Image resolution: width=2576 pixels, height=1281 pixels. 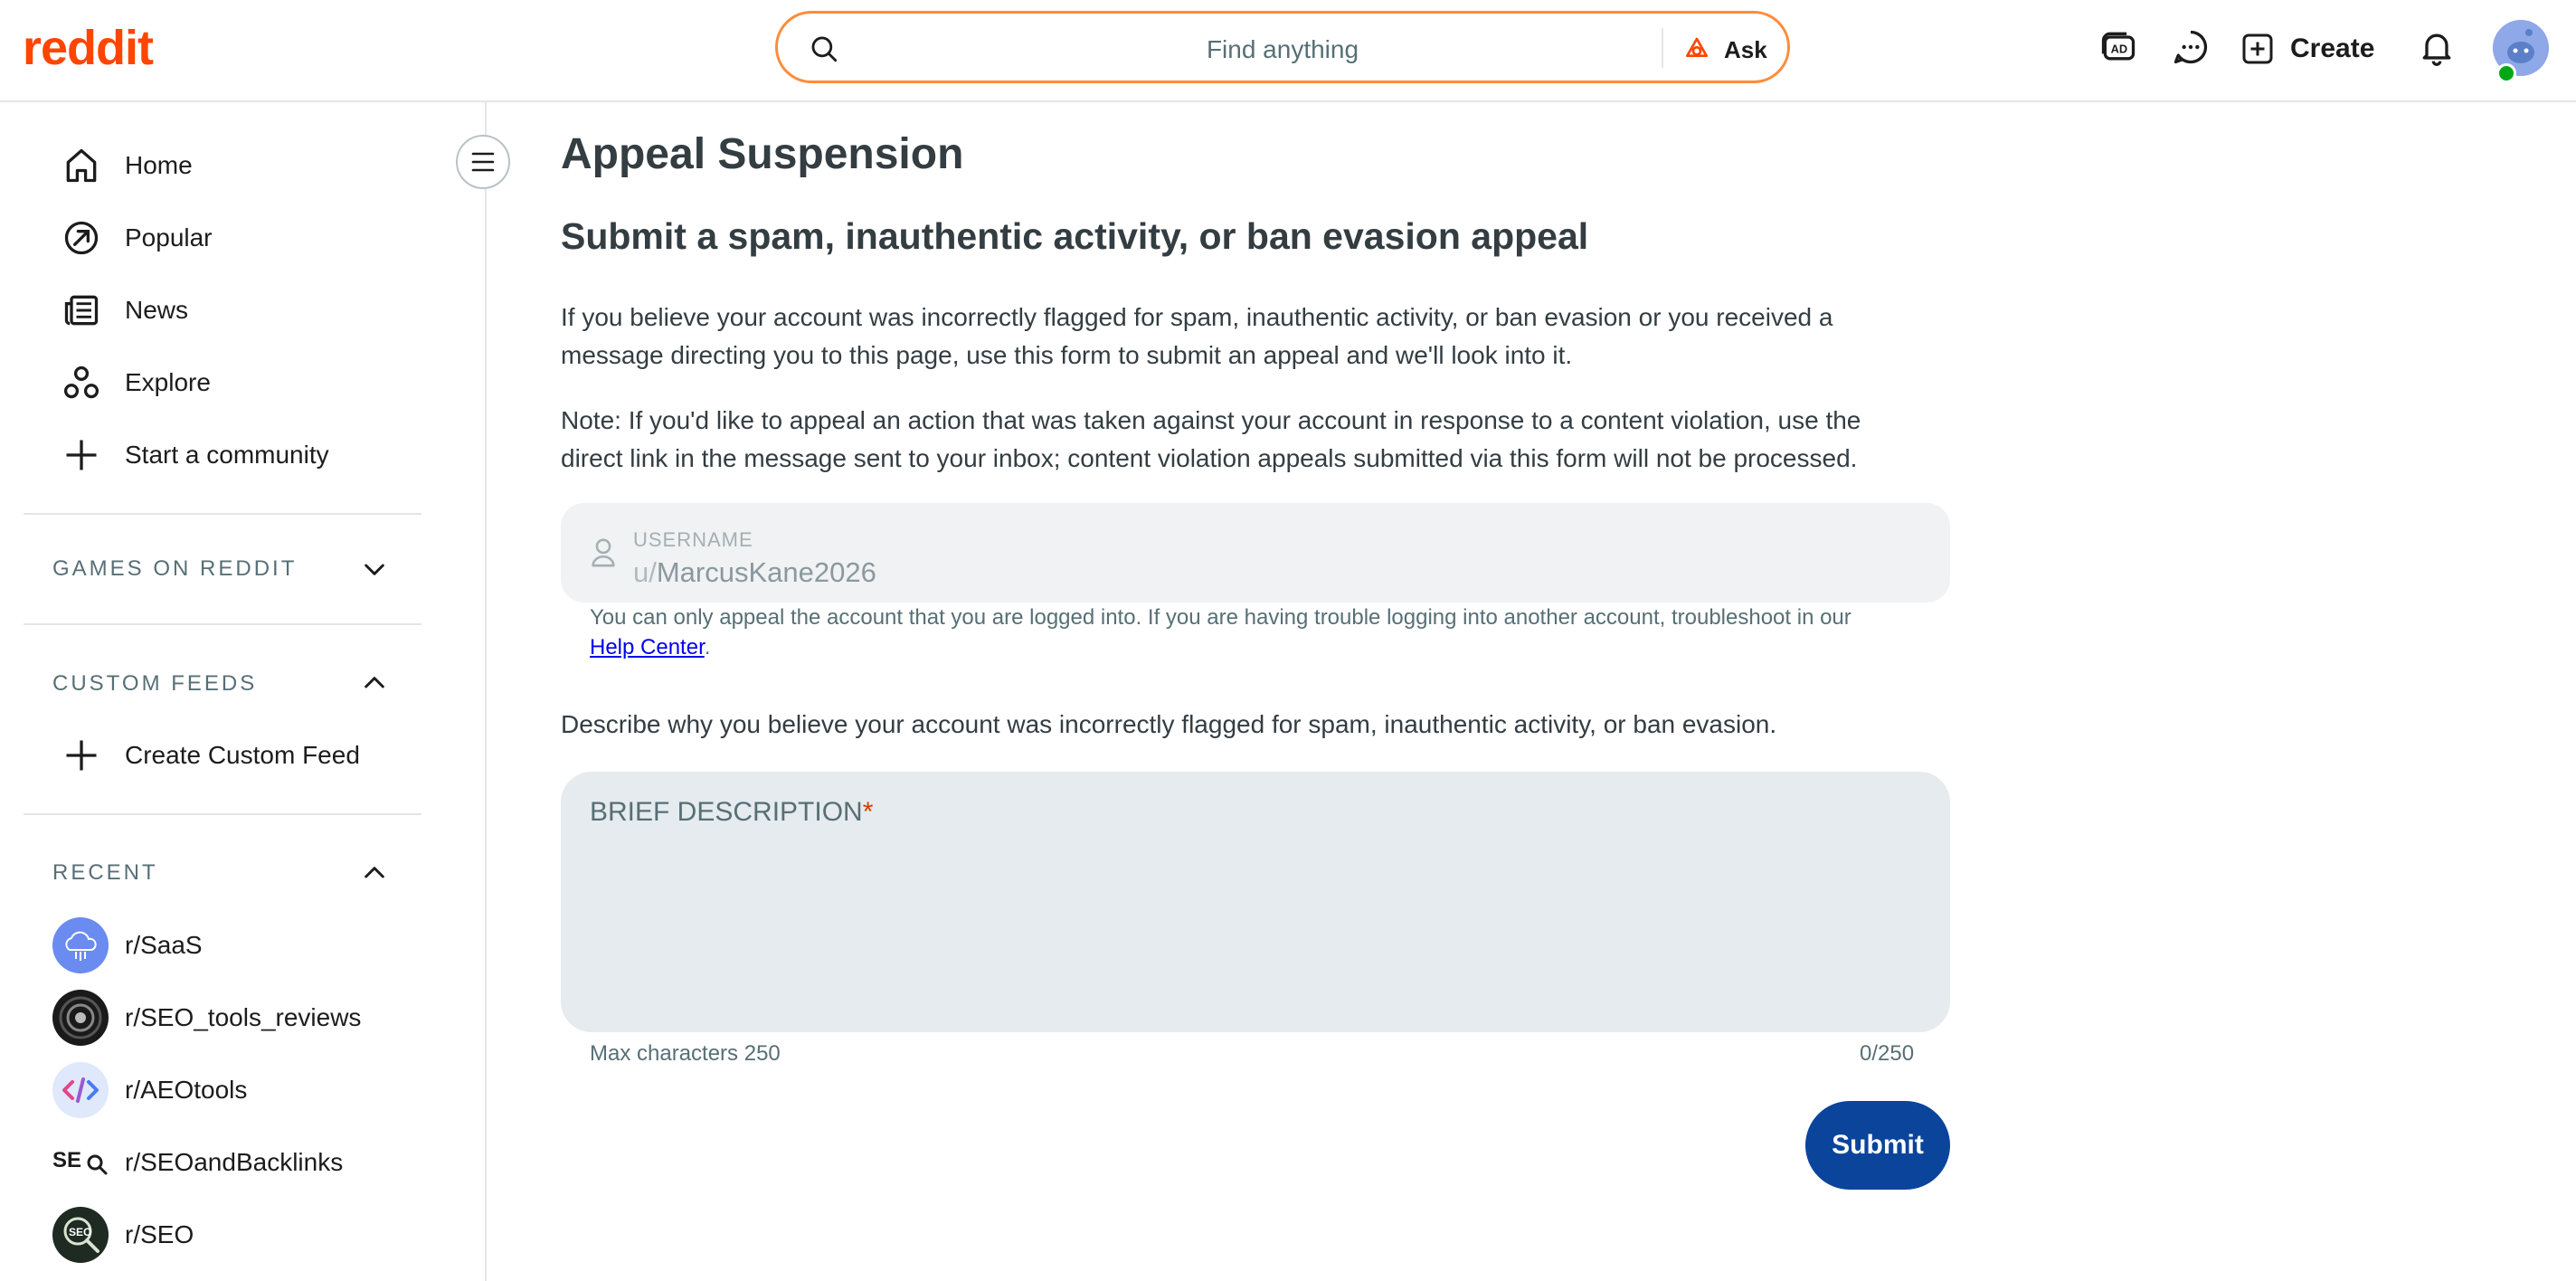 What do you see at coordinates (159, 165) in the screenshot?
I see `sidebar-item-label: Home` at bounding box center [159, 165].